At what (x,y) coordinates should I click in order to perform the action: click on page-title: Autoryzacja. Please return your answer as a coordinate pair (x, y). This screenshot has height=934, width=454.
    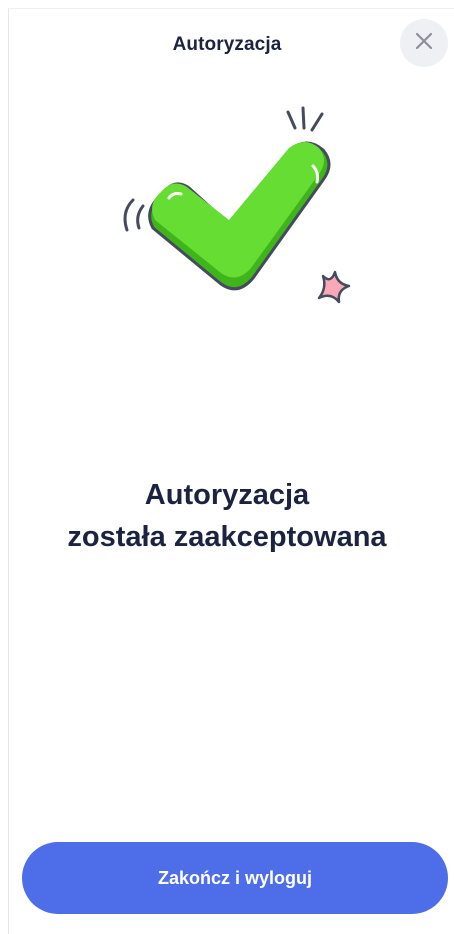
    Looking at the image, I should click on (227, 44).